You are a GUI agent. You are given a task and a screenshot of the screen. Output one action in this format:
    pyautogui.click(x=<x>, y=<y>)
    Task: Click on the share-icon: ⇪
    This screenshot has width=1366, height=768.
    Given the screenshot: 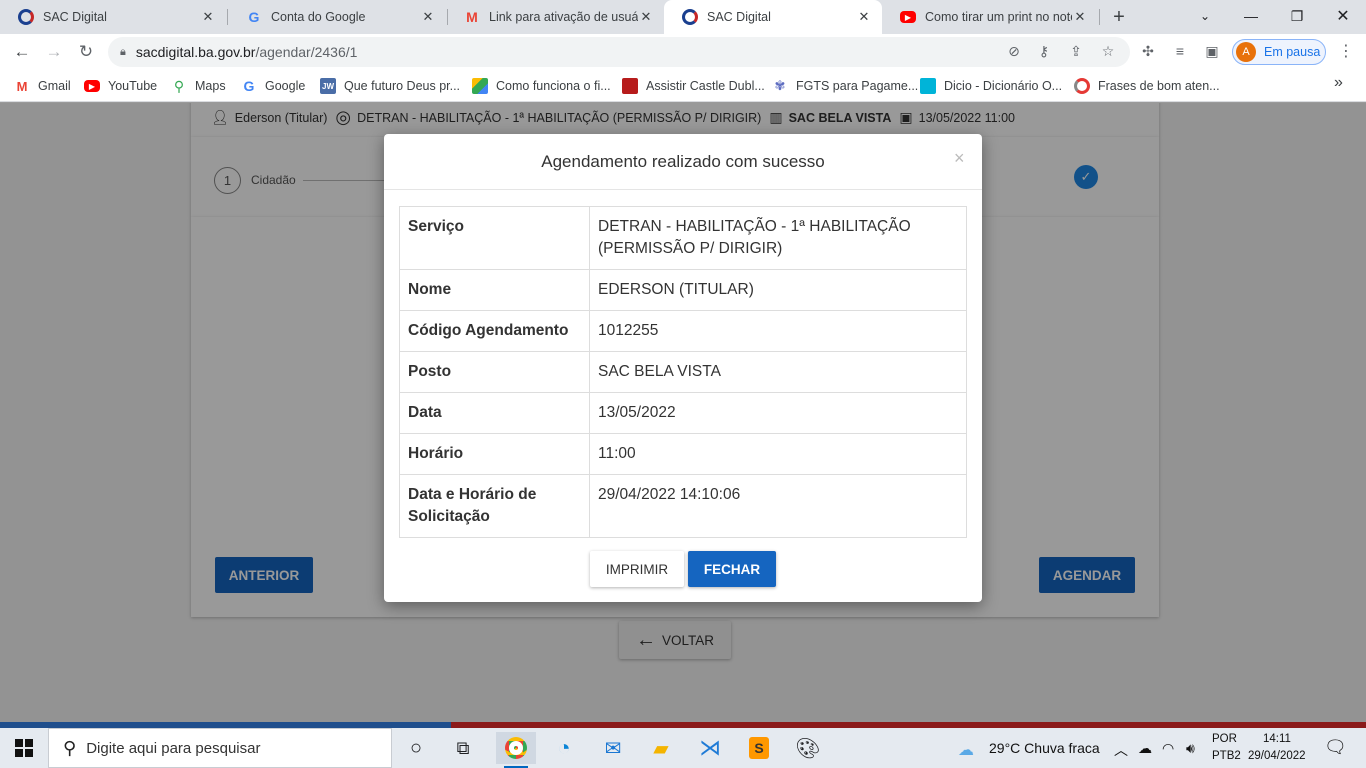 What is the action you would take?
    pyautogui.click(x=1076, y=51)
    